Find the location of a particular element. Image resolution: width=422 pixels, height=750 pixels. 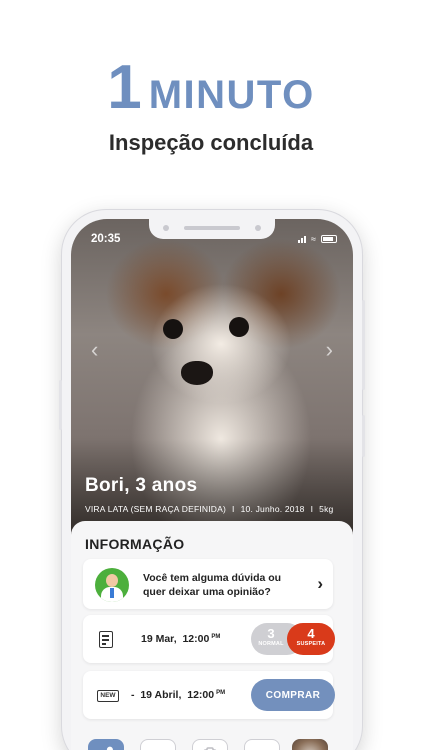

pet-breed: VIRA LATA (SEM RAÇA DEFINIDA) is located at coordinates (156, 509).